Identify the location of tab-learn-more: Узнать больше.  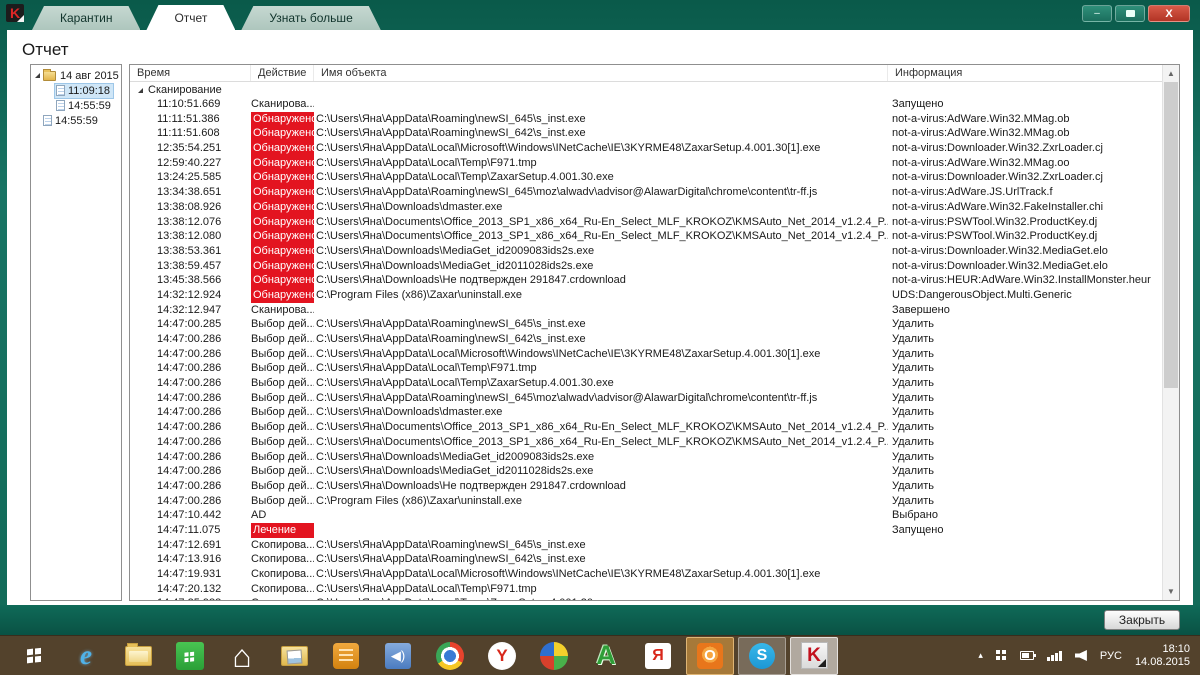
(310, 18).